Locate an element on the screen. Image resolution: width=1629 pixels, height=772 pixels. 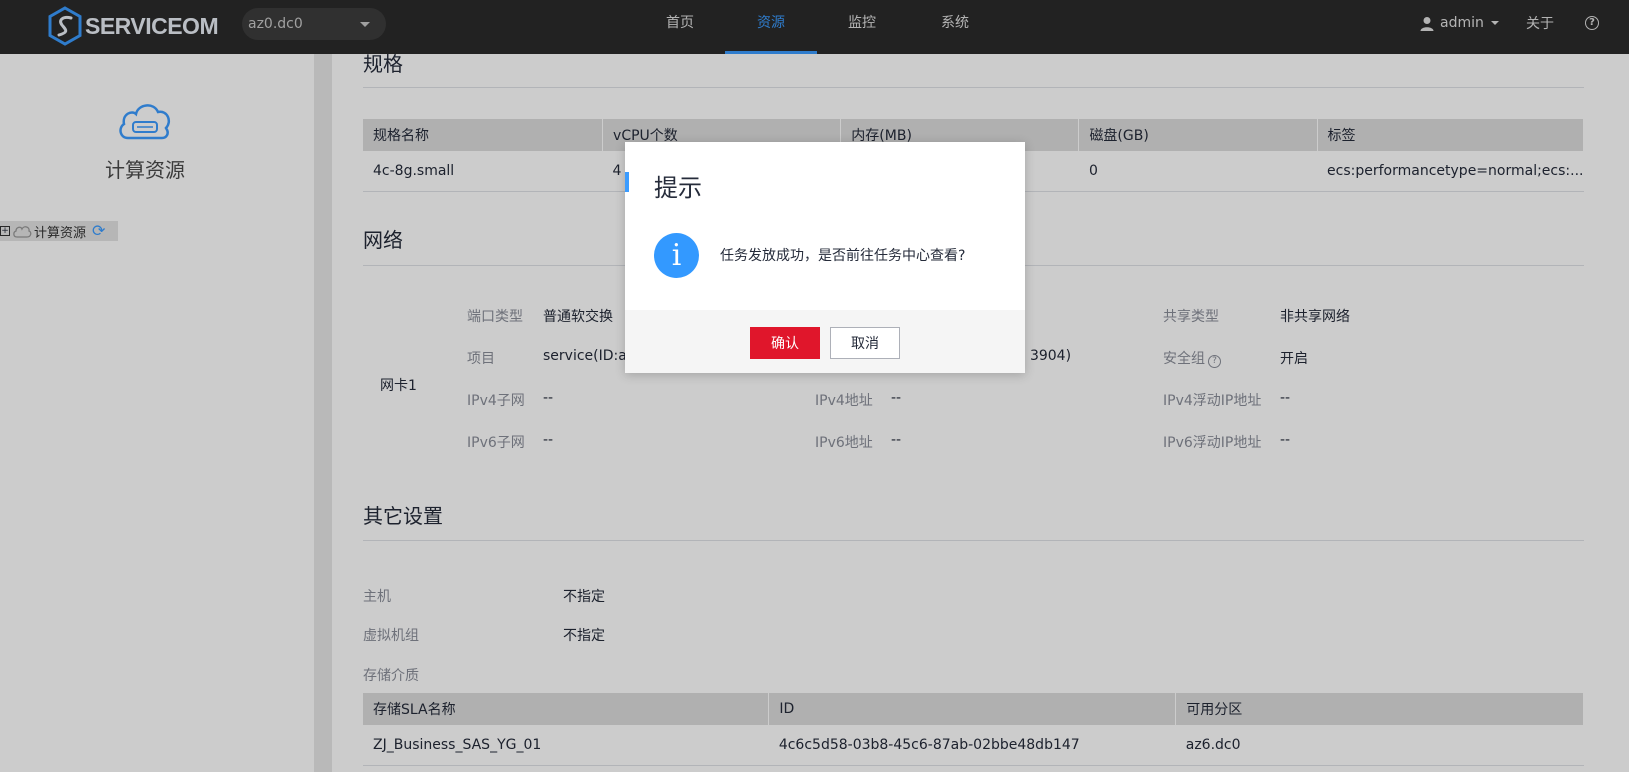
confirm-dialog: 提示 i 任务发放成功，是否前往任务中心查看? 确认 取消 is located at coordinates (825, 257).